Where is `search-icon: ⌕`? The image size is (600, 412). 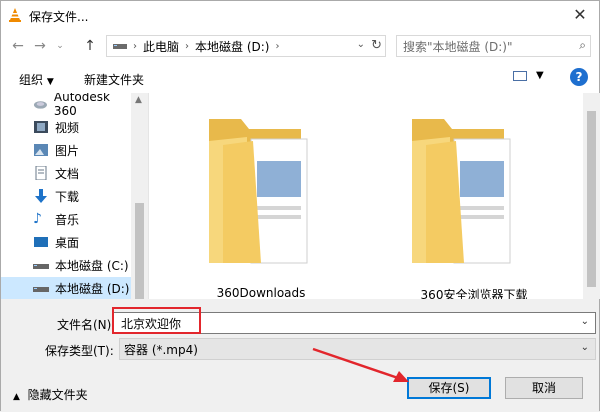 search-icon: ⌕ is located at coordinates (582, 45).